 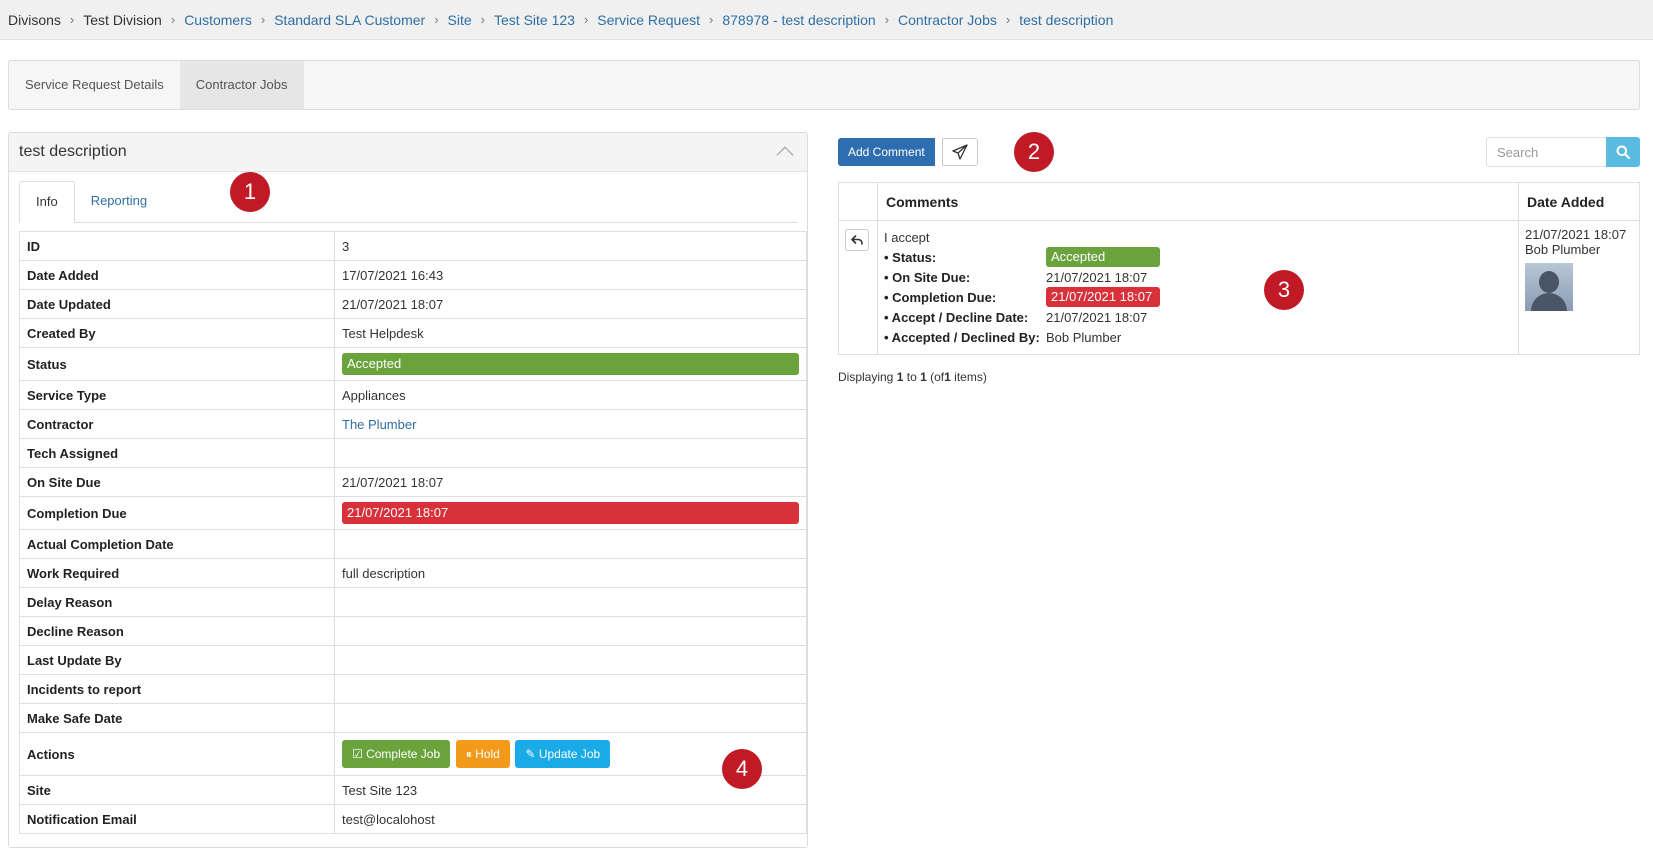 I want to click on table-row: Make Safe Date, so click(x=413, y=718).